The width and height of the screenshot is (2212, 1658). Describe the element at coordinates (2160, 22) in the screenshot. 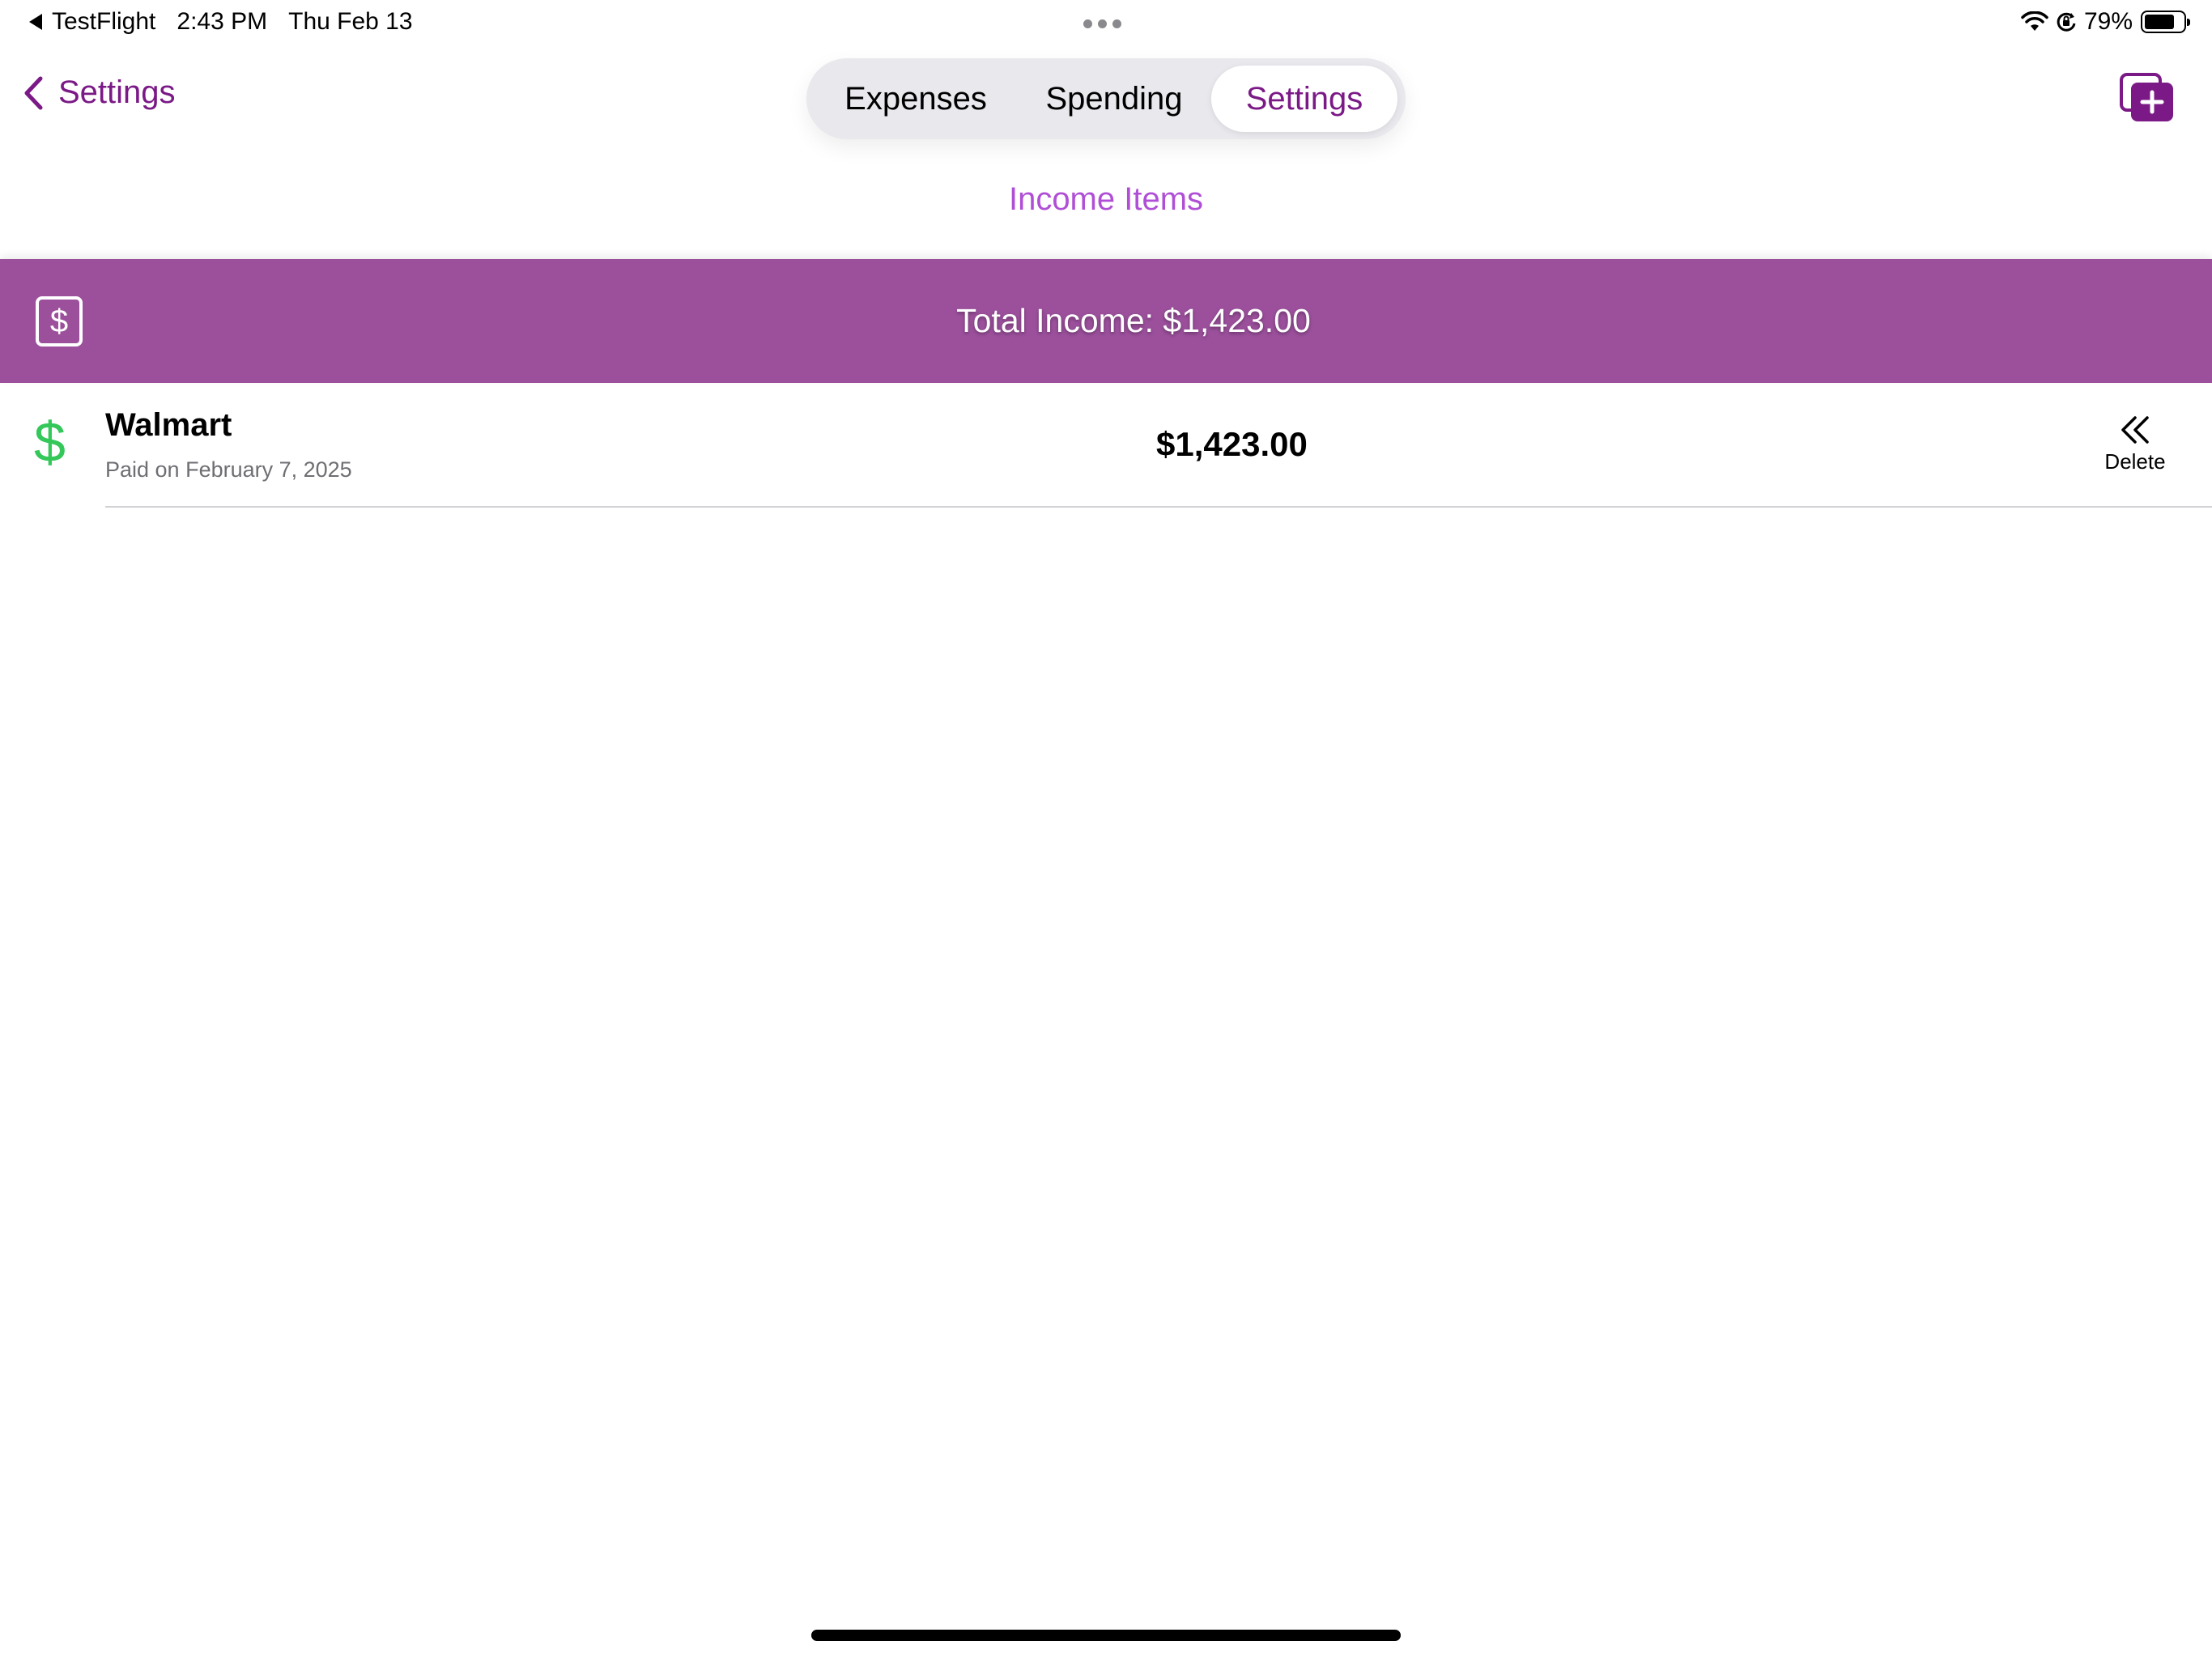

I see `battery-level` at that location.